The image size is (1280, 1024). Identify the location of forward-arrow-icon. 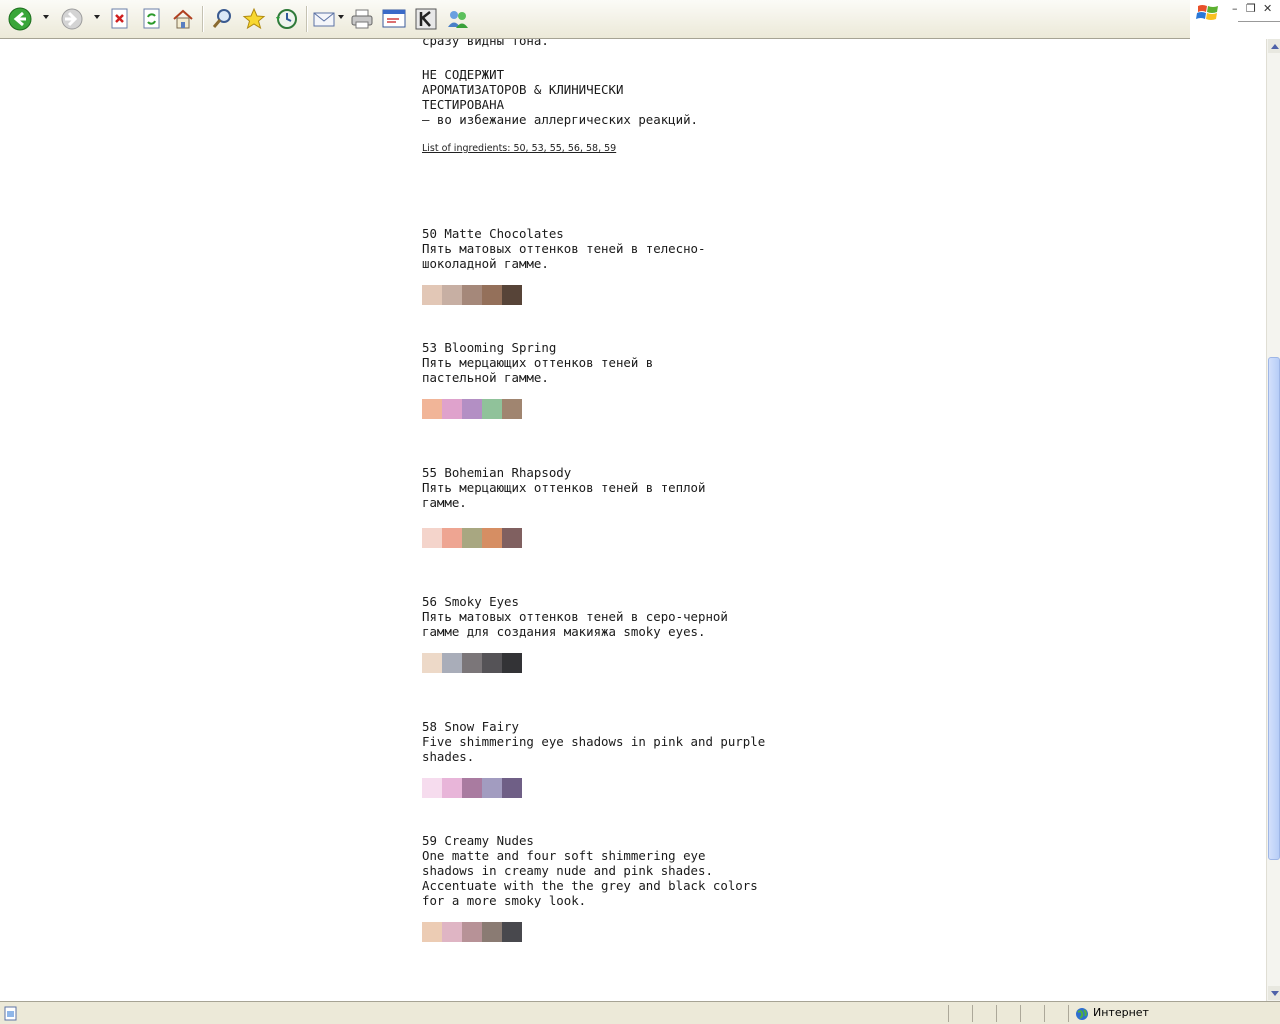
(72, 19).